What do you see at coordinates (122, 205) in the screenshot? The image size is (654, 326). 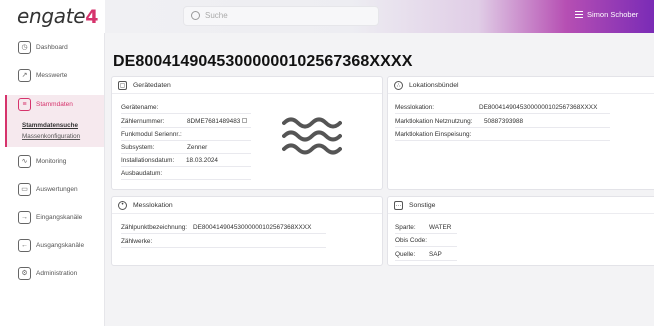 I see `location-pin-icon: •` at bounding box center [122, 205].